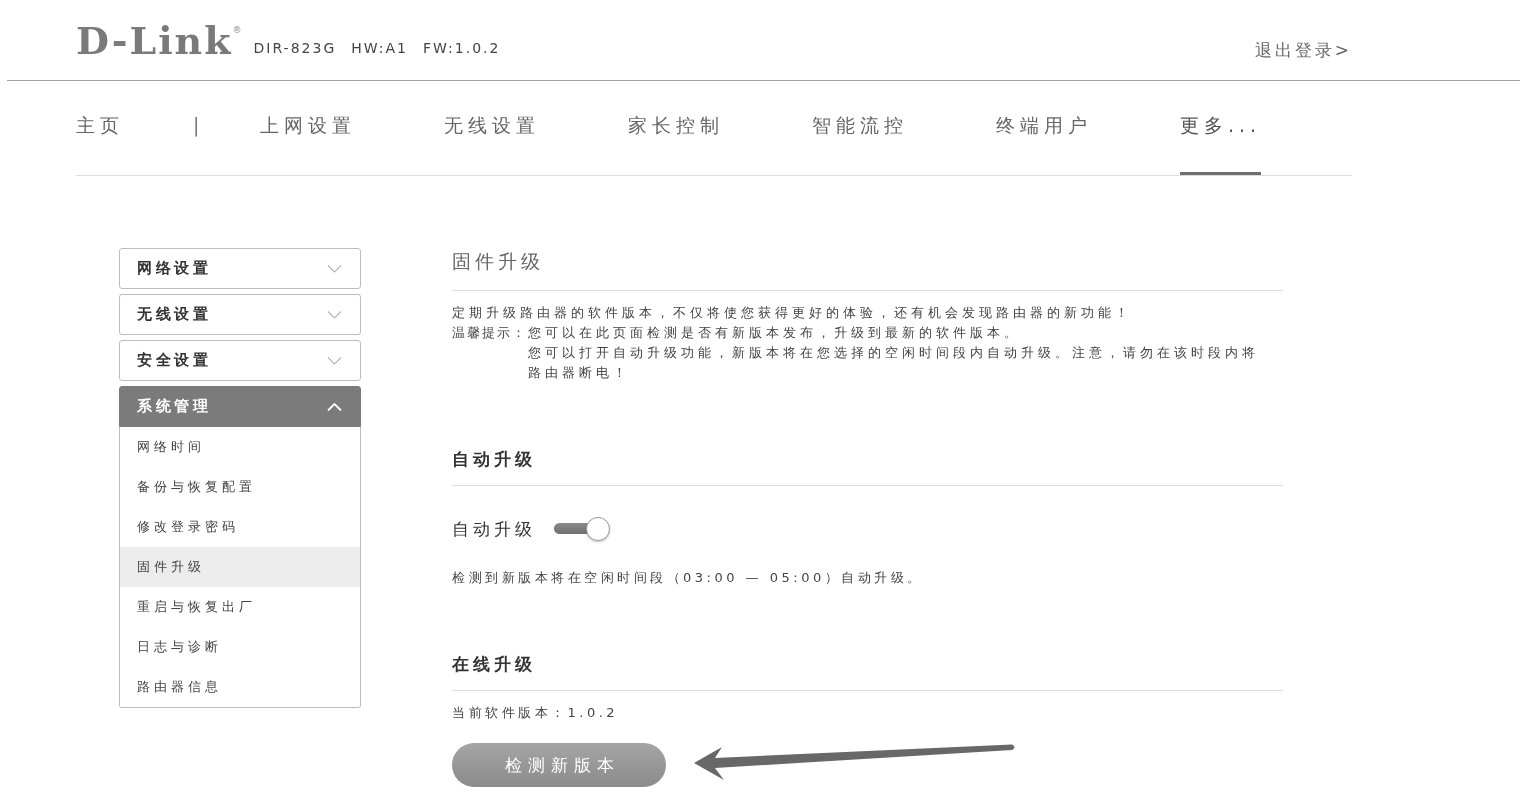  Describe the element at coordinates (676, 144) in the screenshot. I see `nav-tab: 家长控制` at that location.